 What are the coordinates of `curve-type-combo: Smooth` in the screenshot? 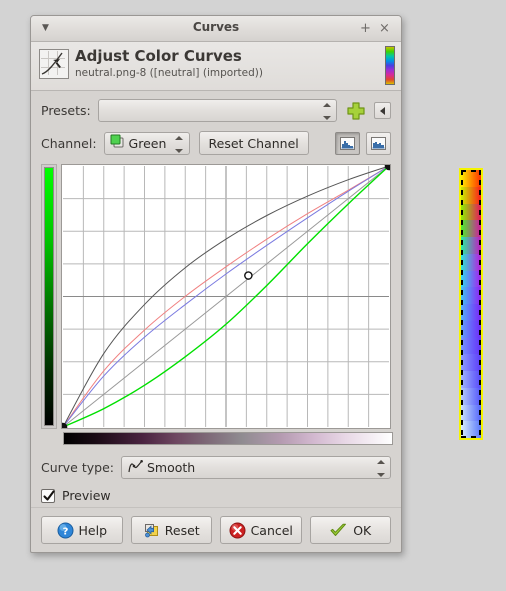 It's located at (256, 467).